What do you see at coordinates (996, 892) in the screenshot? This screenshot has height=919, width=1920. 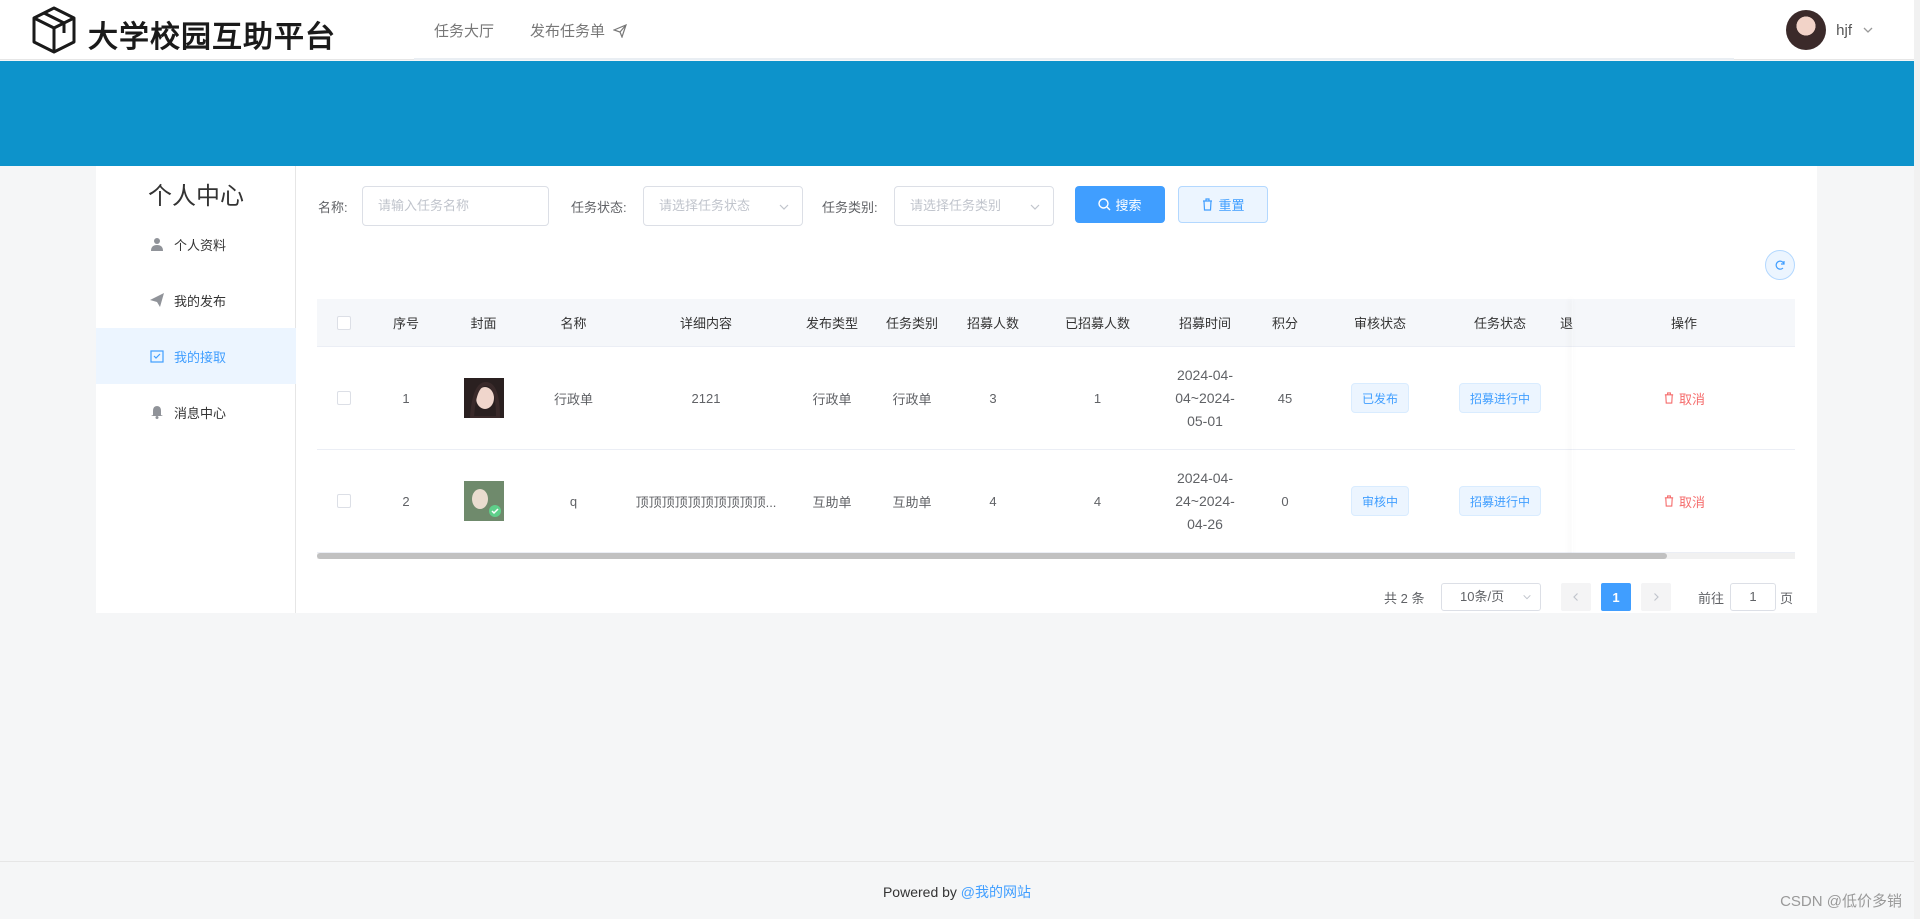 I see `footer-site-link: @我的网站` at bounding box center [996, 892].